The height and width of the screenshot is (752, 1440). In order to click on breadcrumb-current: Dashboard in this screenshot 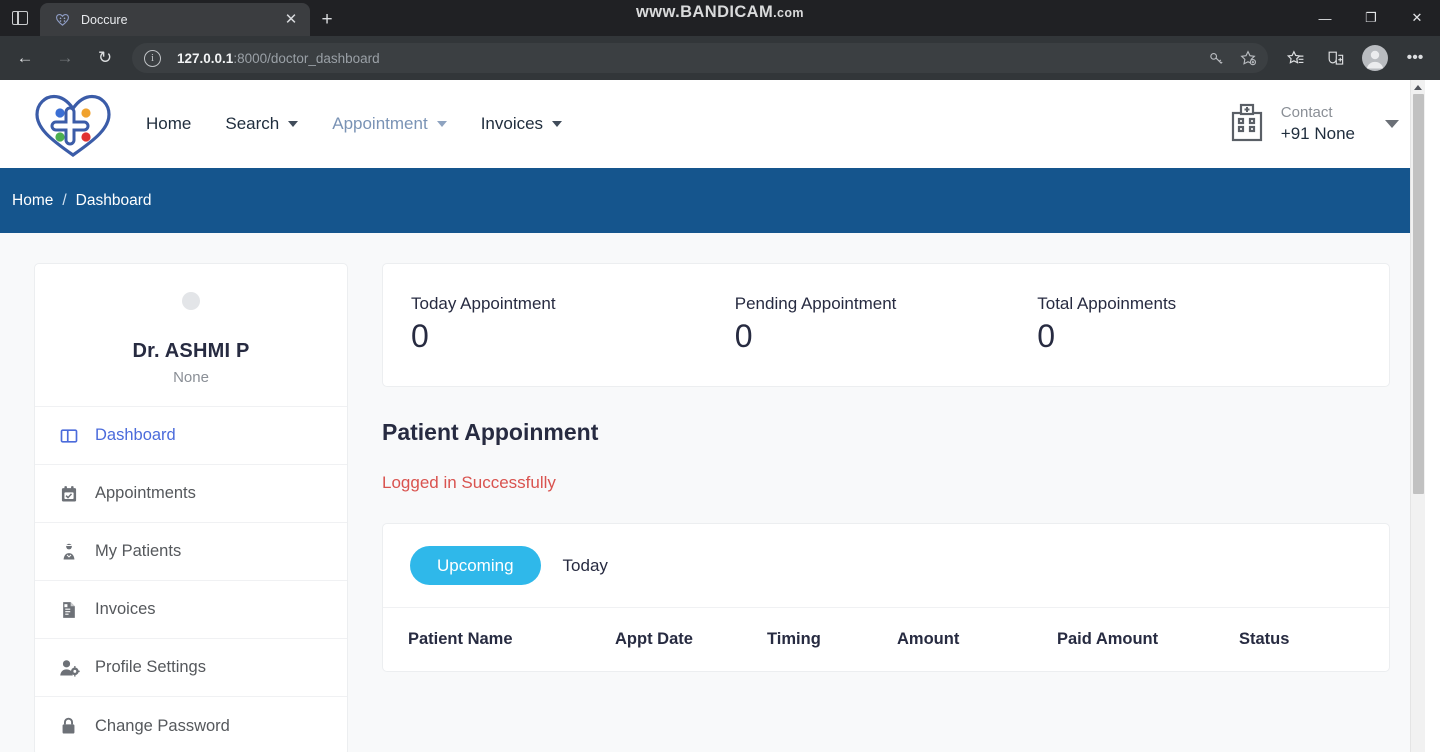, I will do `click(113, 200)`.